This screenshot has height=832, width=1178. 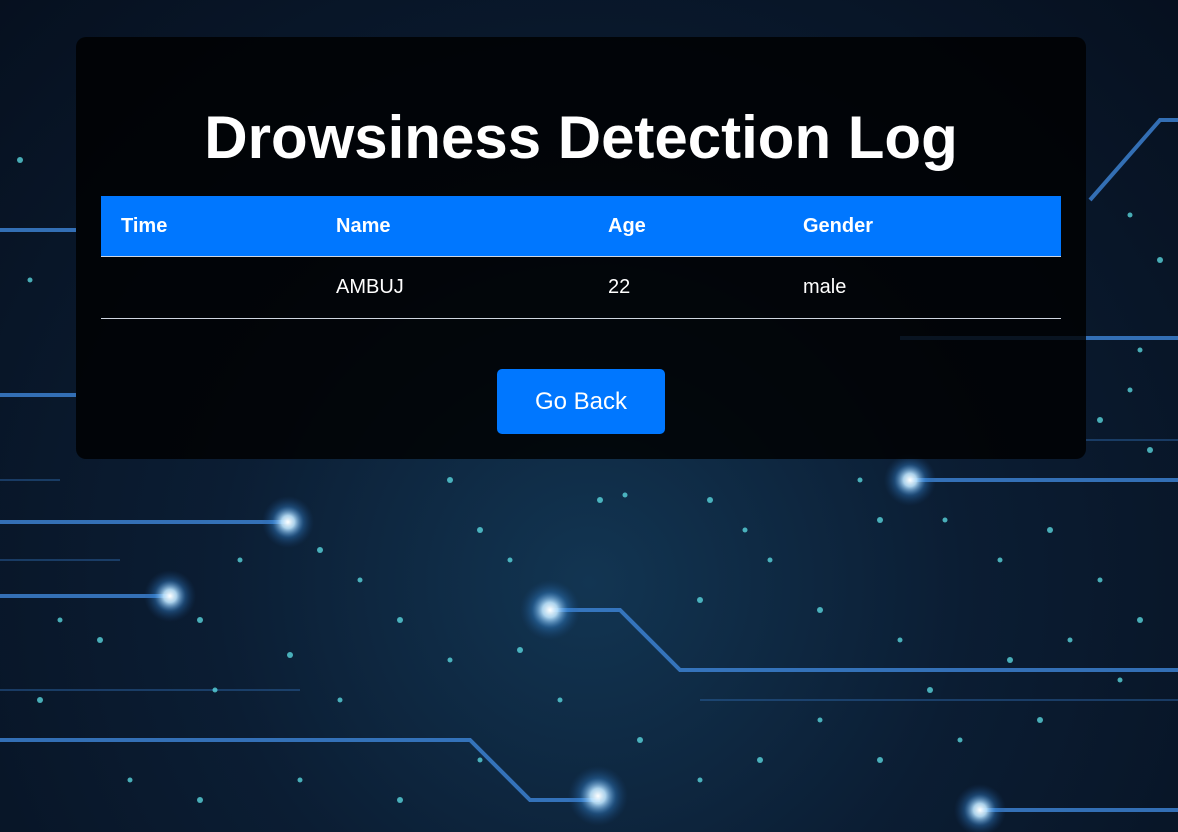 I want to click on go-back-button: Go Back, so click(x=581, y=401).